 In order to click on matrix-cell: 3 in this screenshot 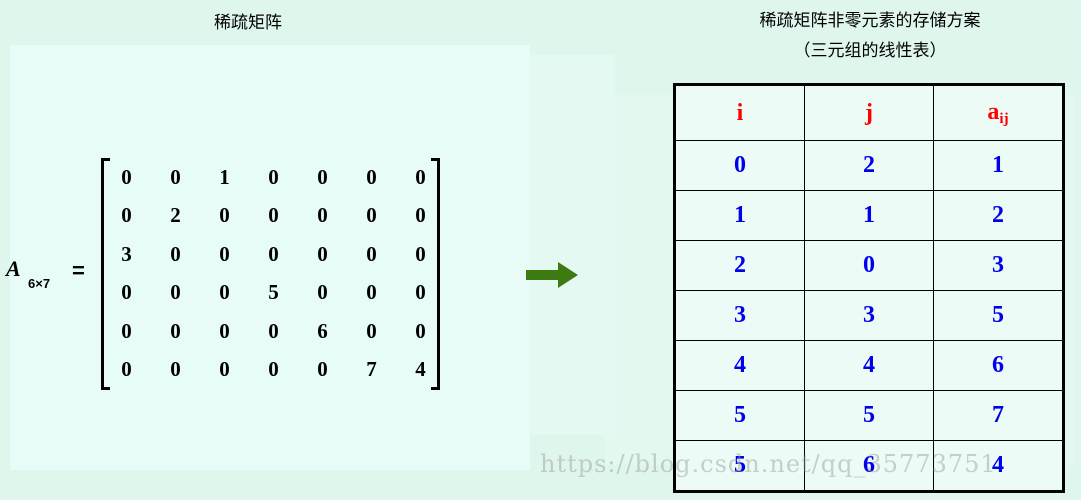, I will do `click(126, 253)`.